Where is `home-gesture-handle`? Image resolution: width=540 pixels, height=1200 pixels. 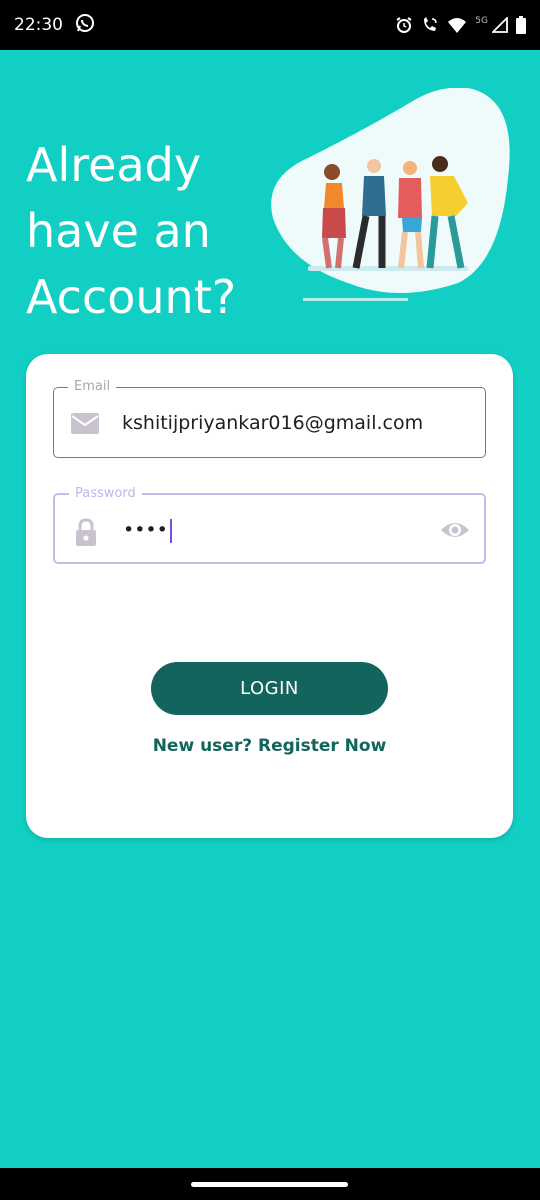 home-gesture-handle is located at coordinates (269, 1184).